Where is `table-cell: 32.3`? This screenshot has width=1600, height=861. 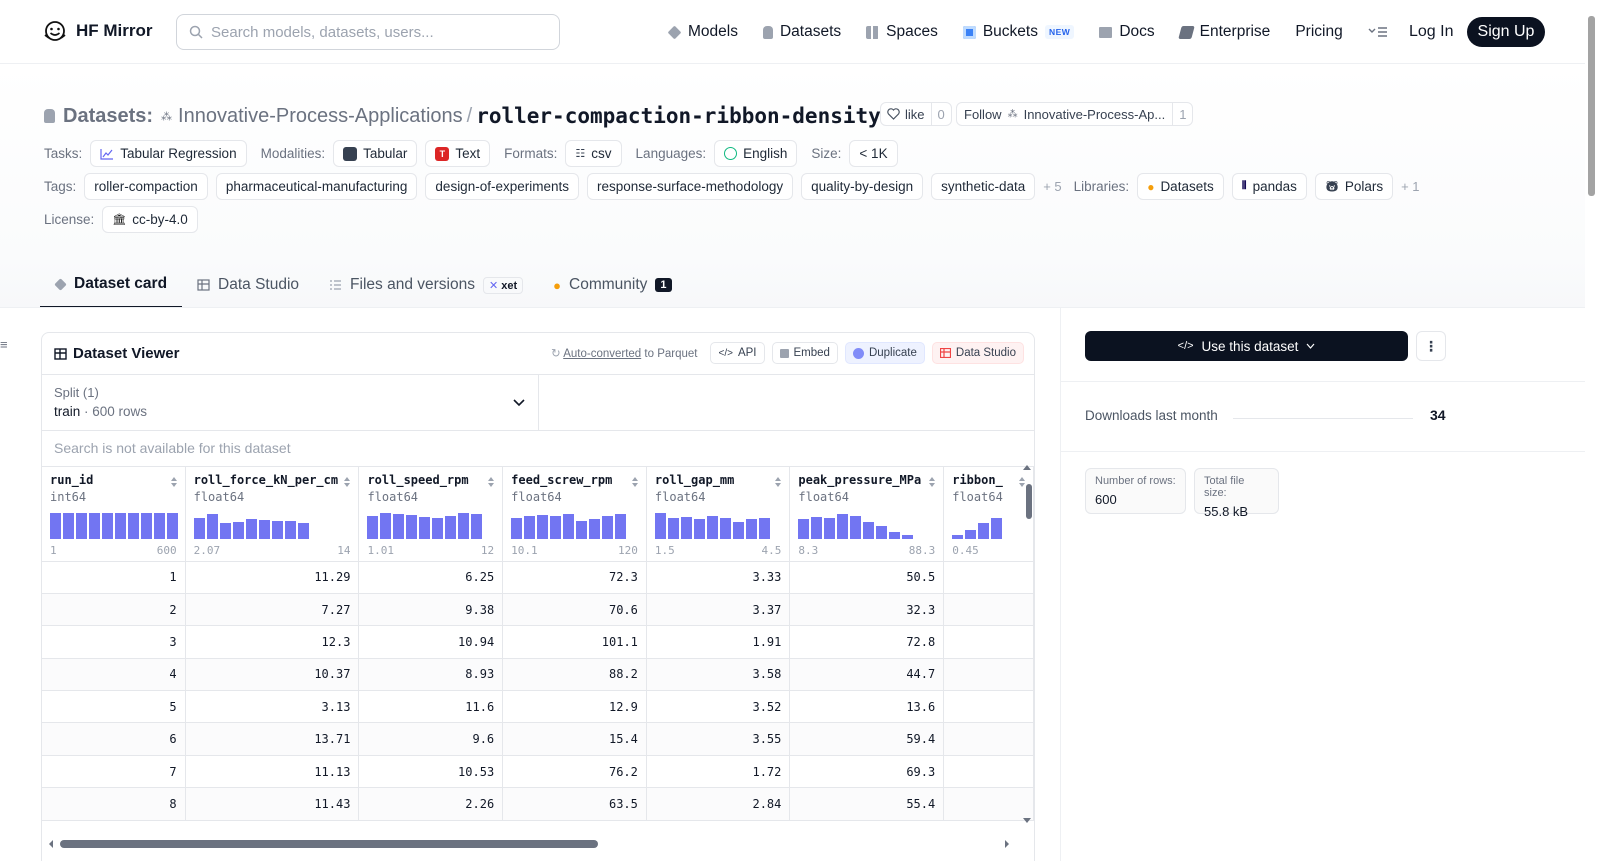 table-cell: 32.3 is located at coordinates (867, 610).